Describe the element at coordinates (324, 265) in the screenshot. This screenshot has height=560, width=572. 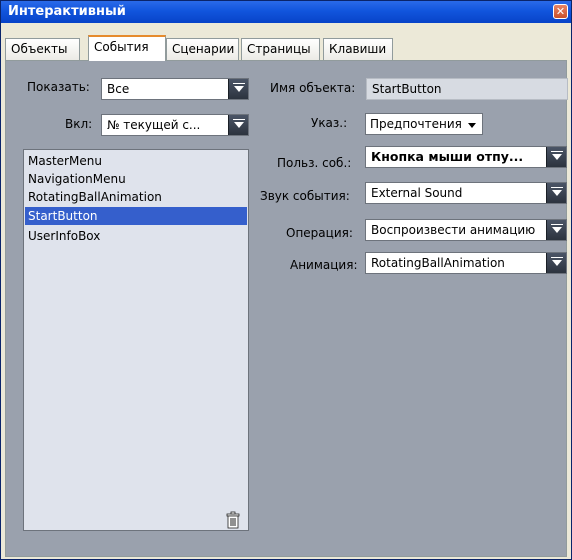
I see `animation-label: Анимация:` at that location.